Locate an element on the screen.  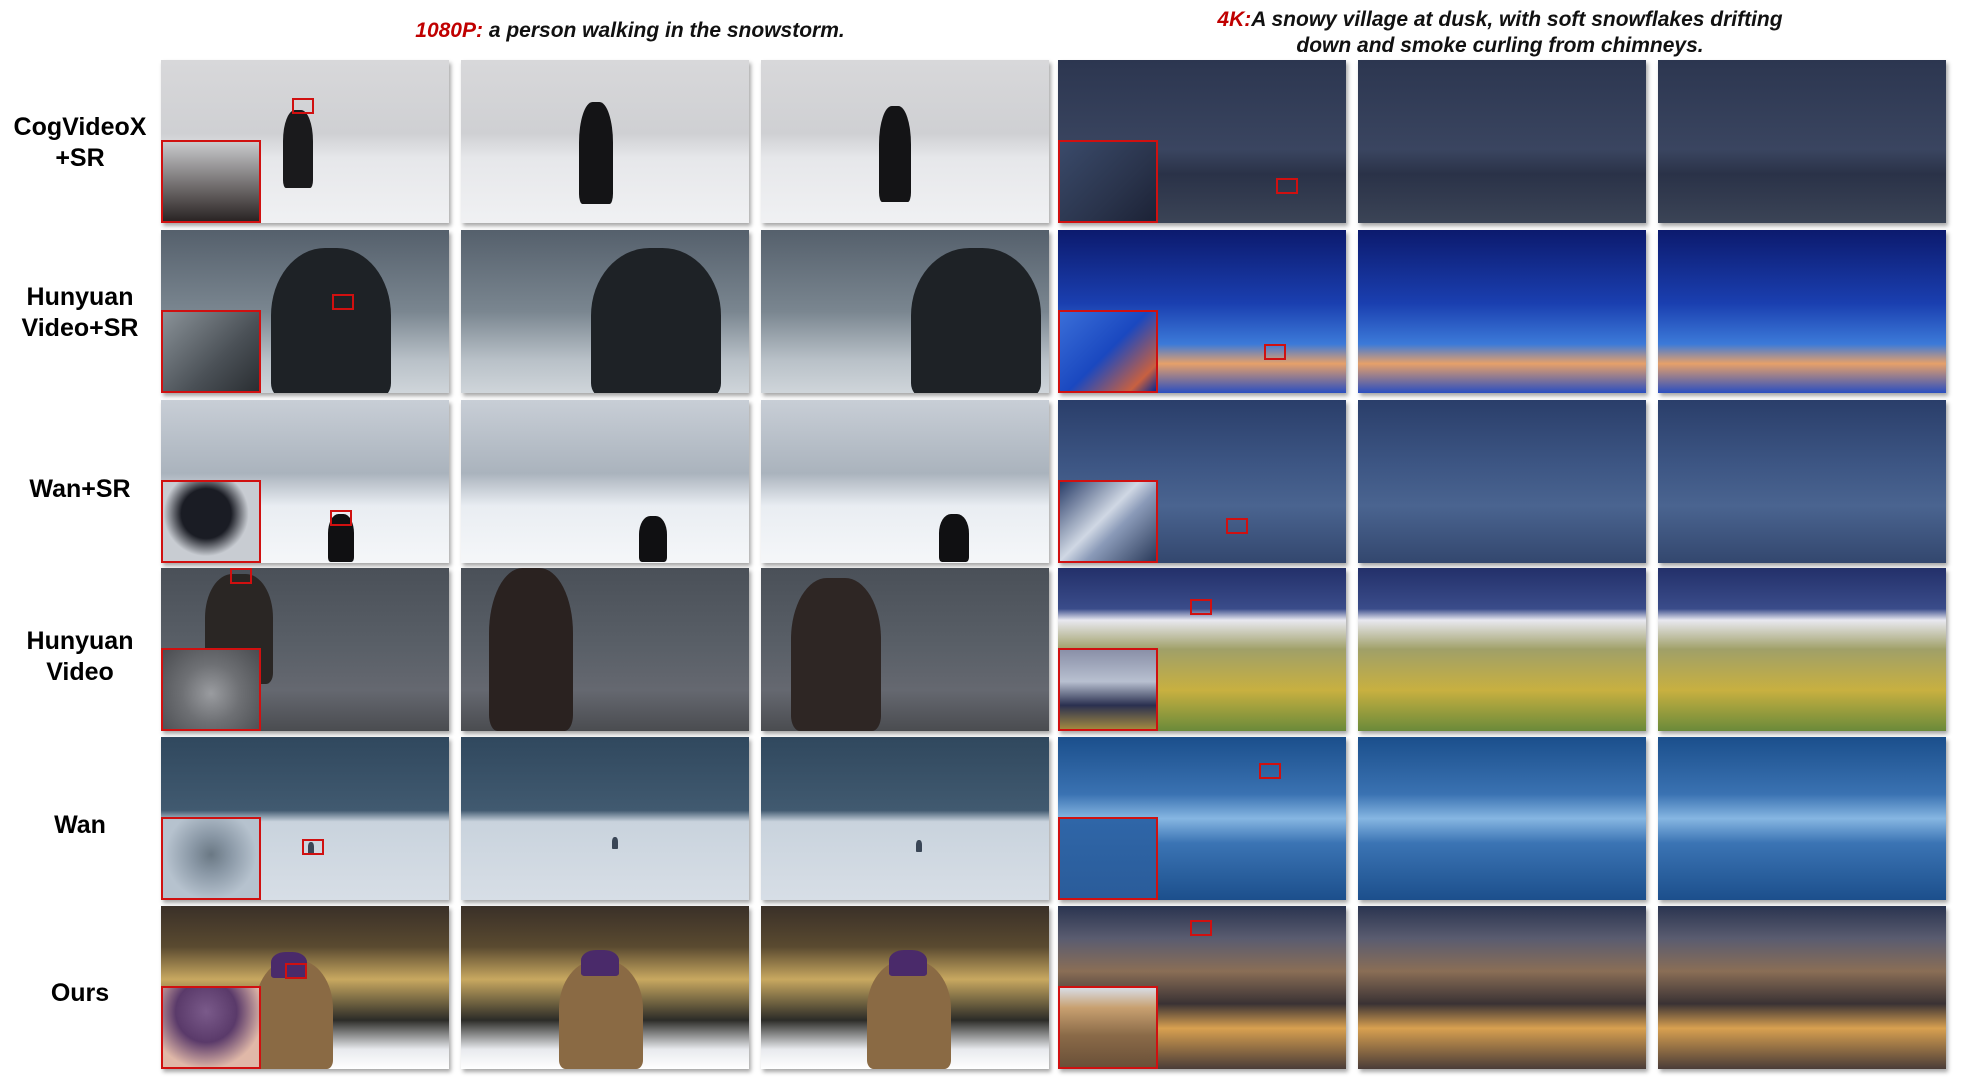
row-label-line2: Video+SR is located at coordinates (80, 328).